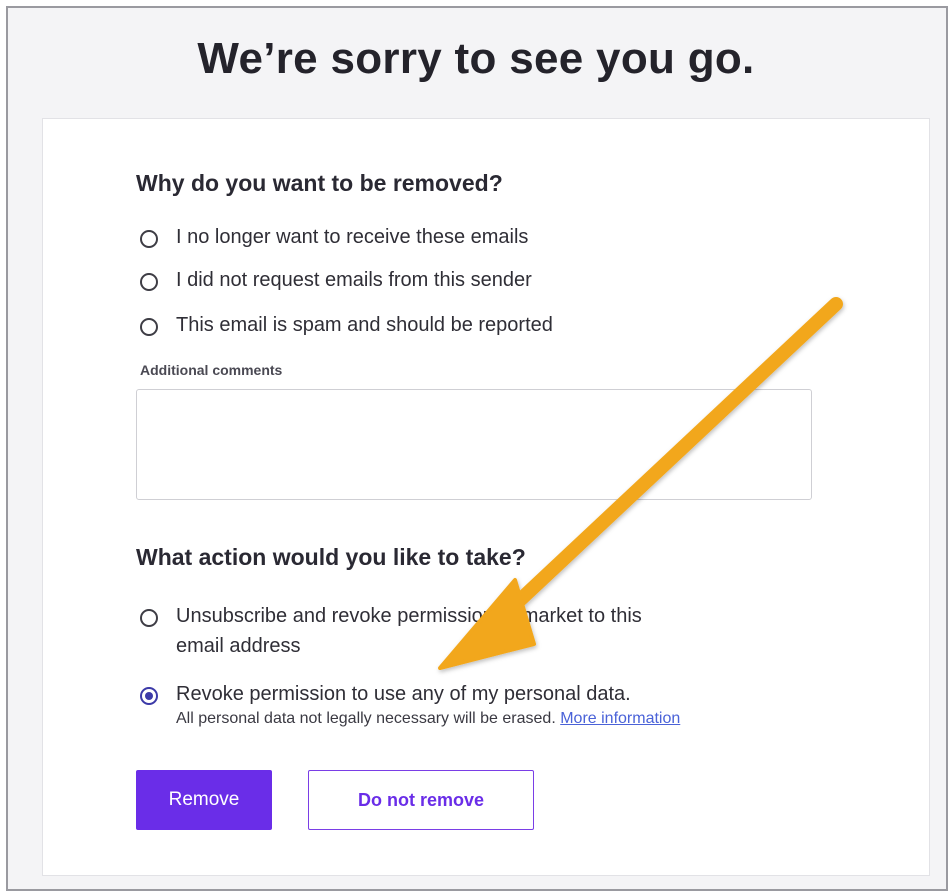 The image size is (952, 893). Describe the element at coordinates (204, 800) in the screenshot. I see `remove-button: Remove` at that location.